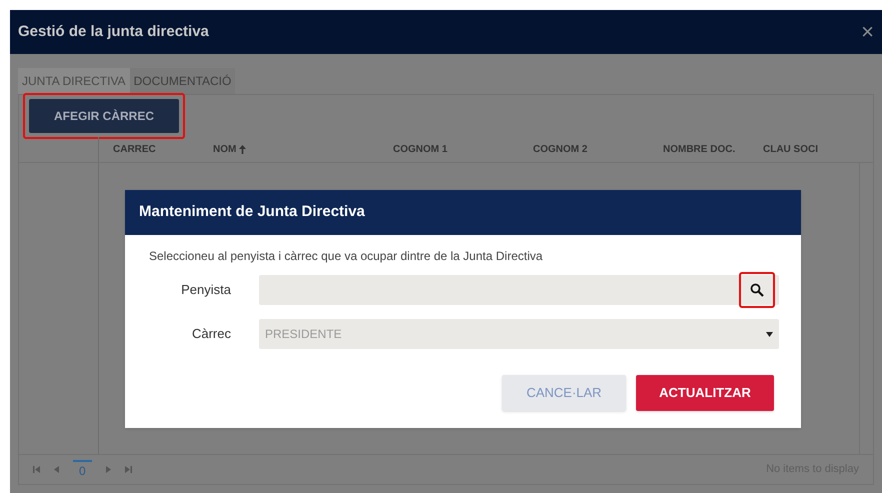 Image resolution: width=882 pixels, height=493 pixels. I want to click on column-header: CLAU SOCI, so click(789, 149).